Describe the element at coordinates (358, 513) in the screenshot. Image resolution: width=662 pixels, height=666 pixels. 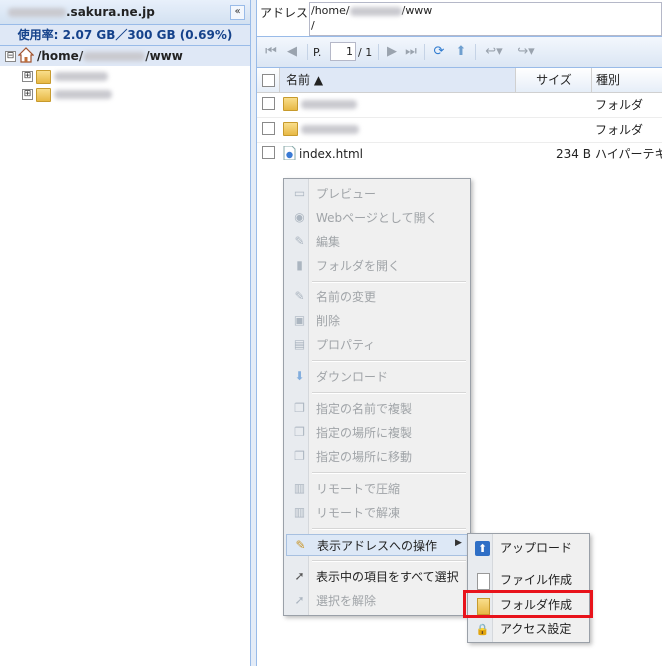
I see `menu-item-label: リモートで解凍` at that location.